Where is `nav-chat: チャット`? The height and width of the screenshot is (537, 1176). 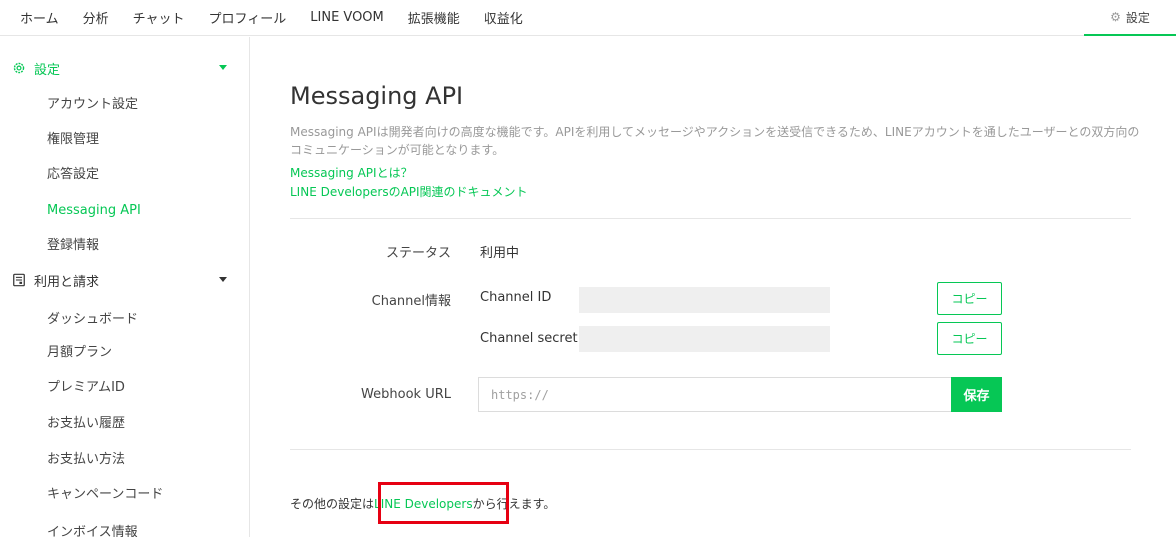
nav-chat: チャット is located at coordinates (159, 17).